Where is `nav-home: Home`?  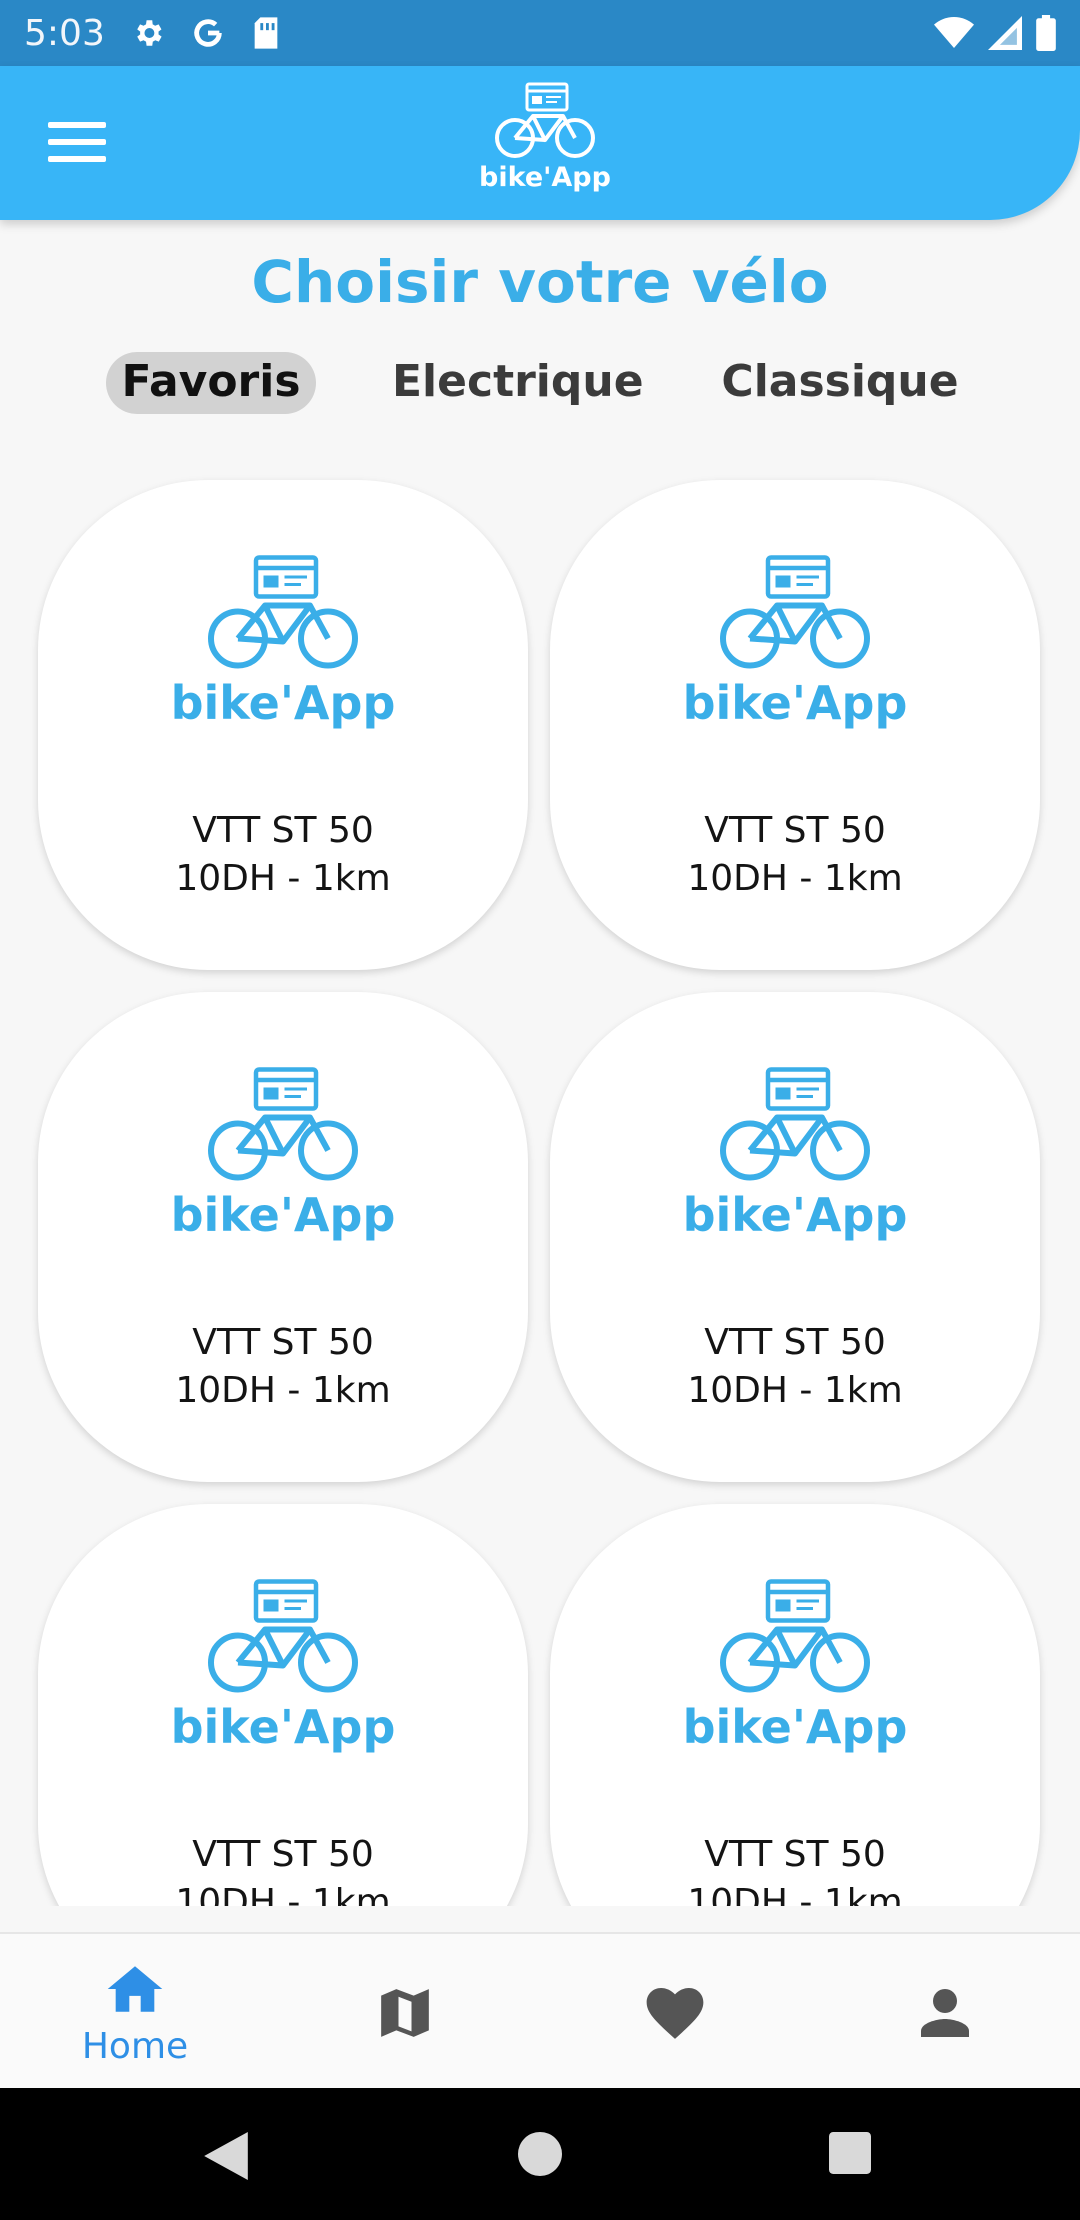 nav-home: Home is located at coordinates (135, 2012).